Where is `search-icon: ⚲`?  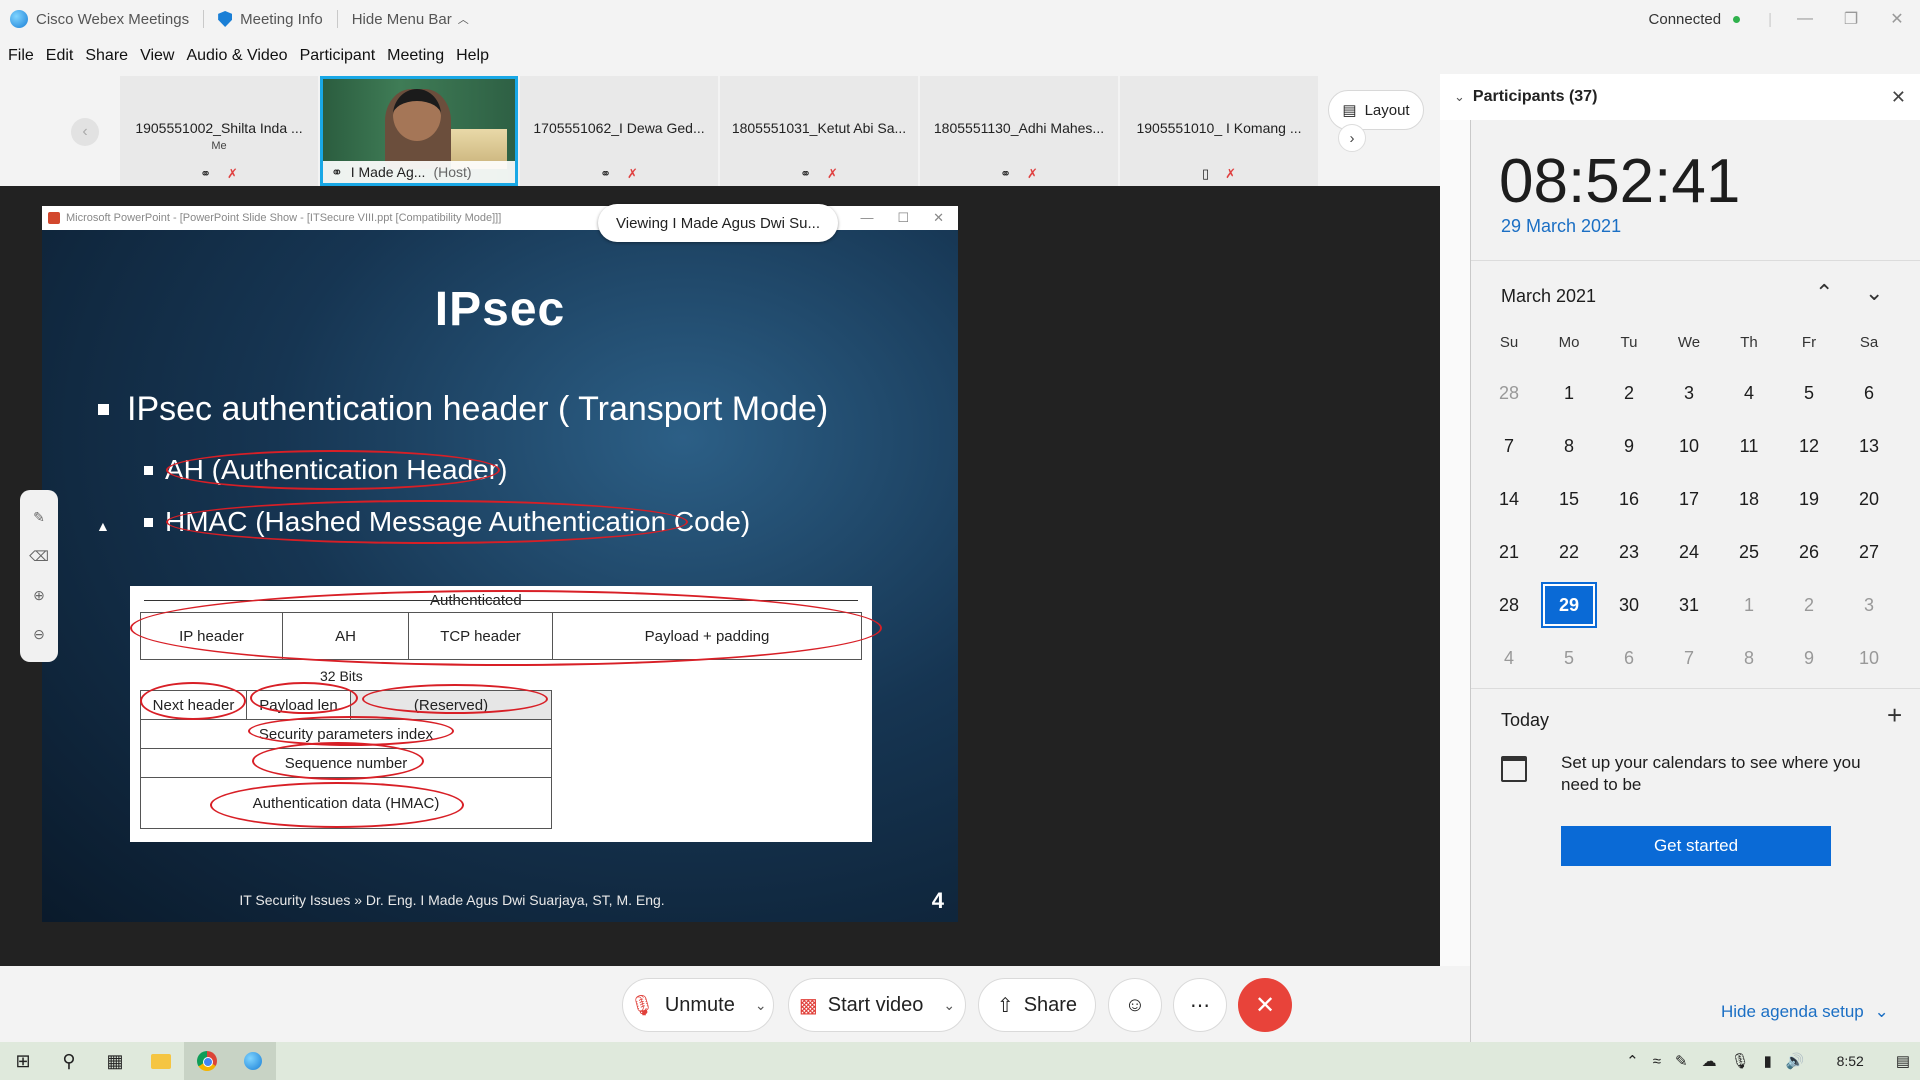
search-icon: ⚲ is located at coordinates (69, 1061).